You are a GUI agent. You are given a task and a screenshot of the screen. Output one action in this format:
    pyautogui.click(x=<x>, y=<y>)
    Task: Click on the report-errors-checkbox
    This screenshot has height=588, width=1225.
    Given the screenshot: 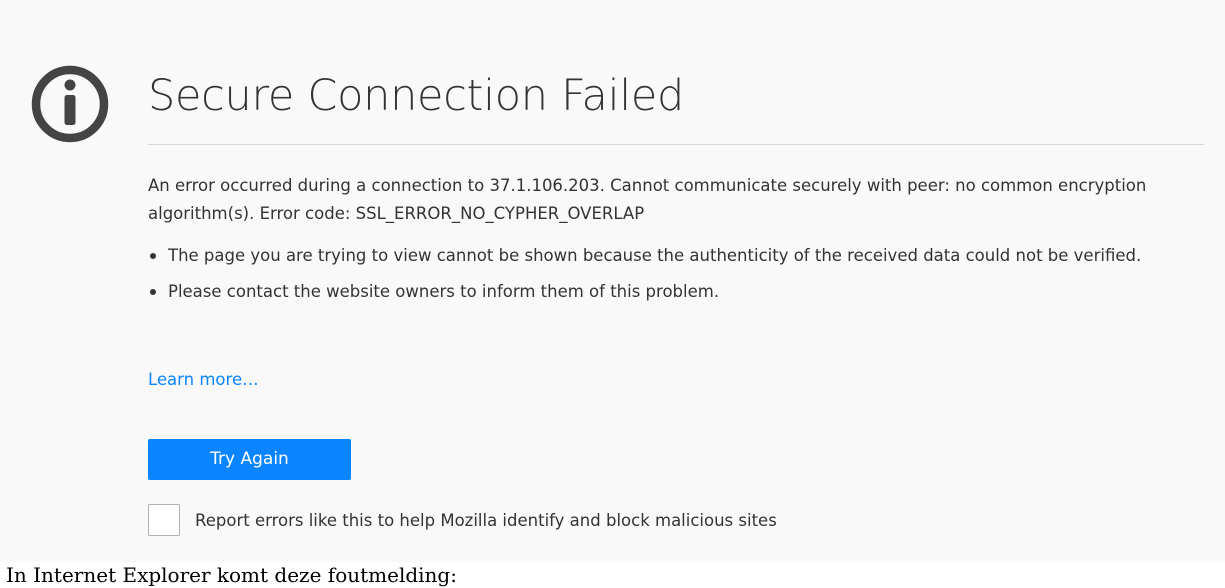 What is the action you would take?
    pyautogui.click(x=164, y=520)
    